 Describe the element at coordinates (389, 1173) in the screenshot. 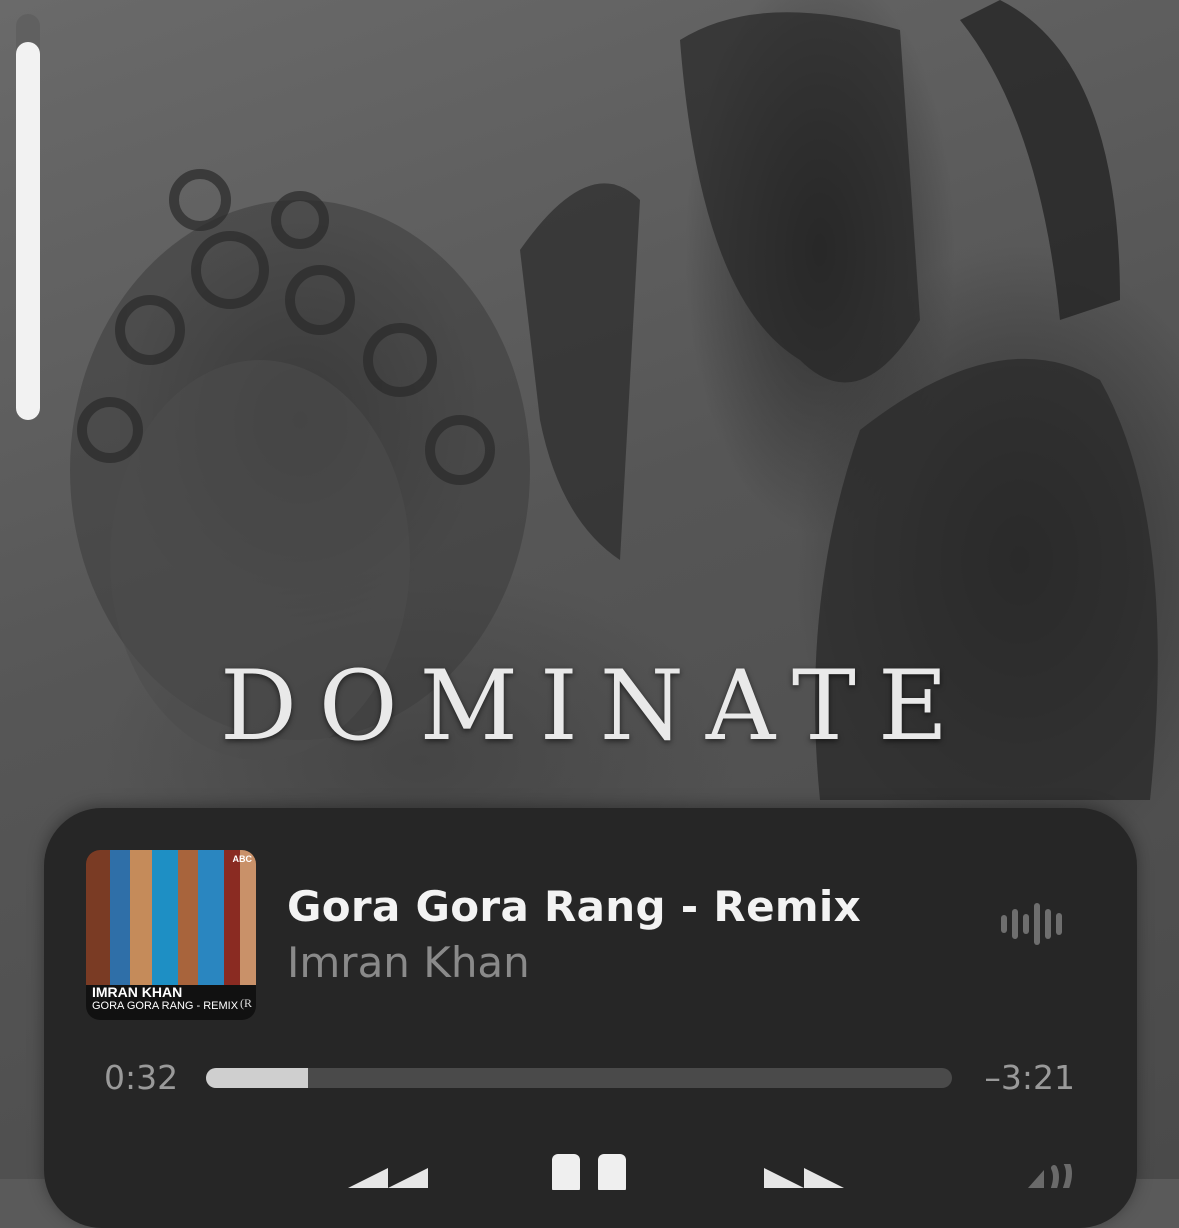

I see `rewind-icon` at that location.